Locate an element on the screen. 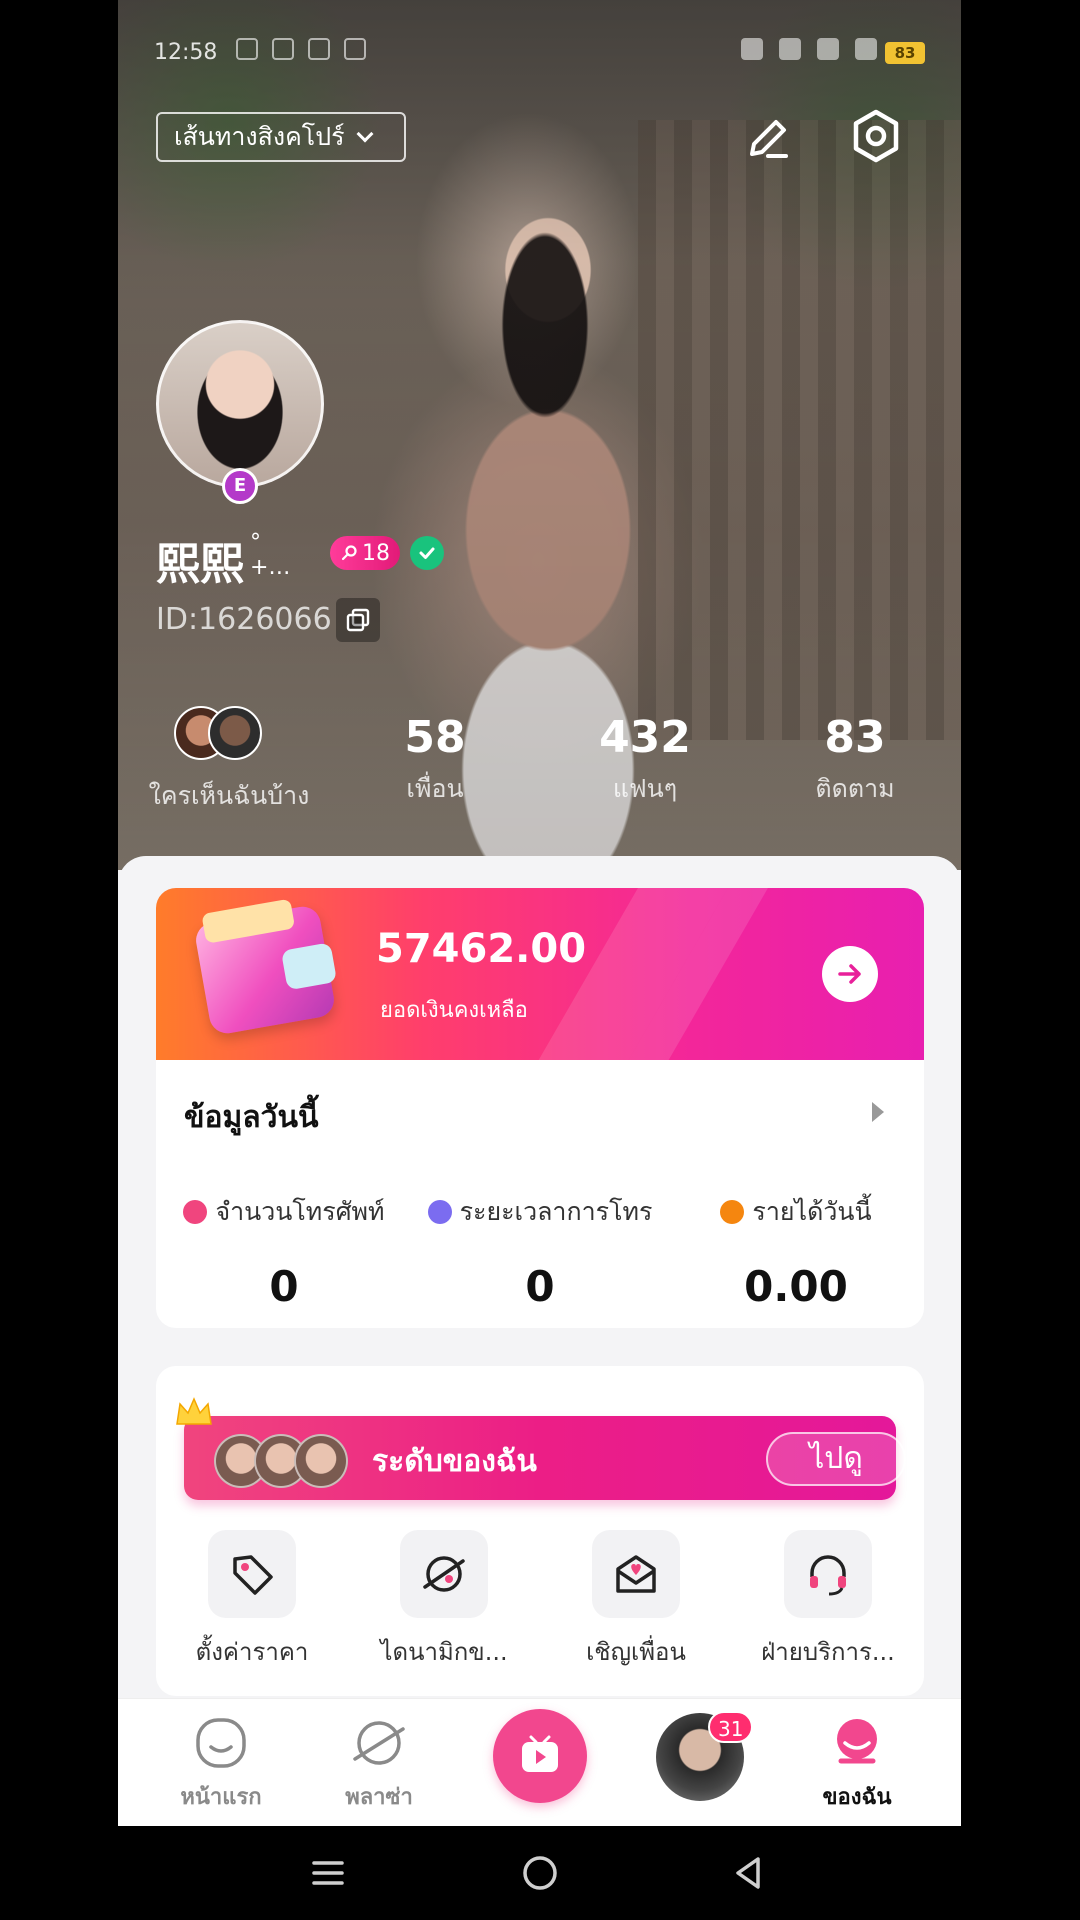 The width and height of the screenshot is (1080, 1920). metric-header: จำนวนโทรศัพท์ is located at coordinates (284, 1212).